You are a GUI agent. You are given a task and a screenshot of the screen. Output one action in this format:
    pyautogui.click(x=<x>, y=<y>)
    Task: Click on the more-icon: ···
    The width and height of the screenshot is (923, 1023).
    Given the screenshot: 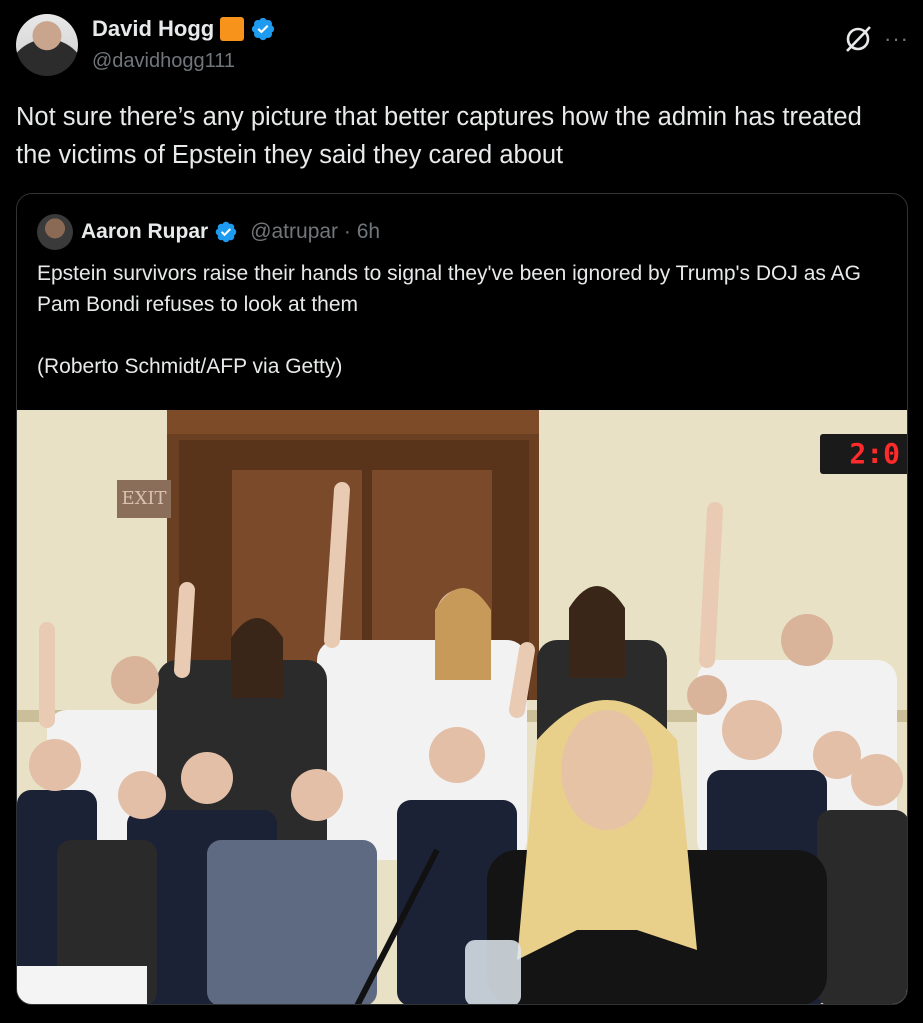 What is the action you would take?
    pyautogui.click(x=896, y=39)
    